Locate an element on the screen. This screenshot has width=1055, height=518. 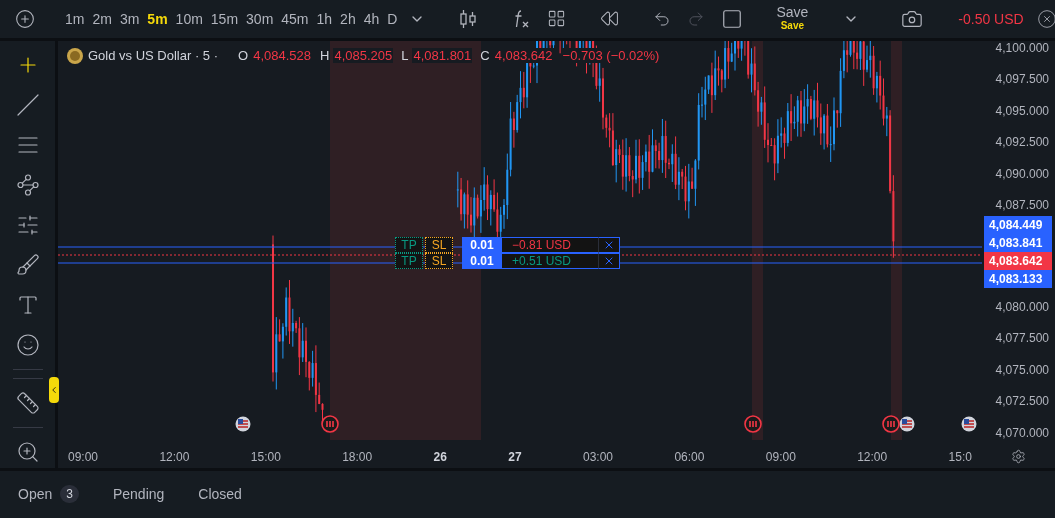
ohlc-value: 4,085.205 is located at coordinates (363, 56).